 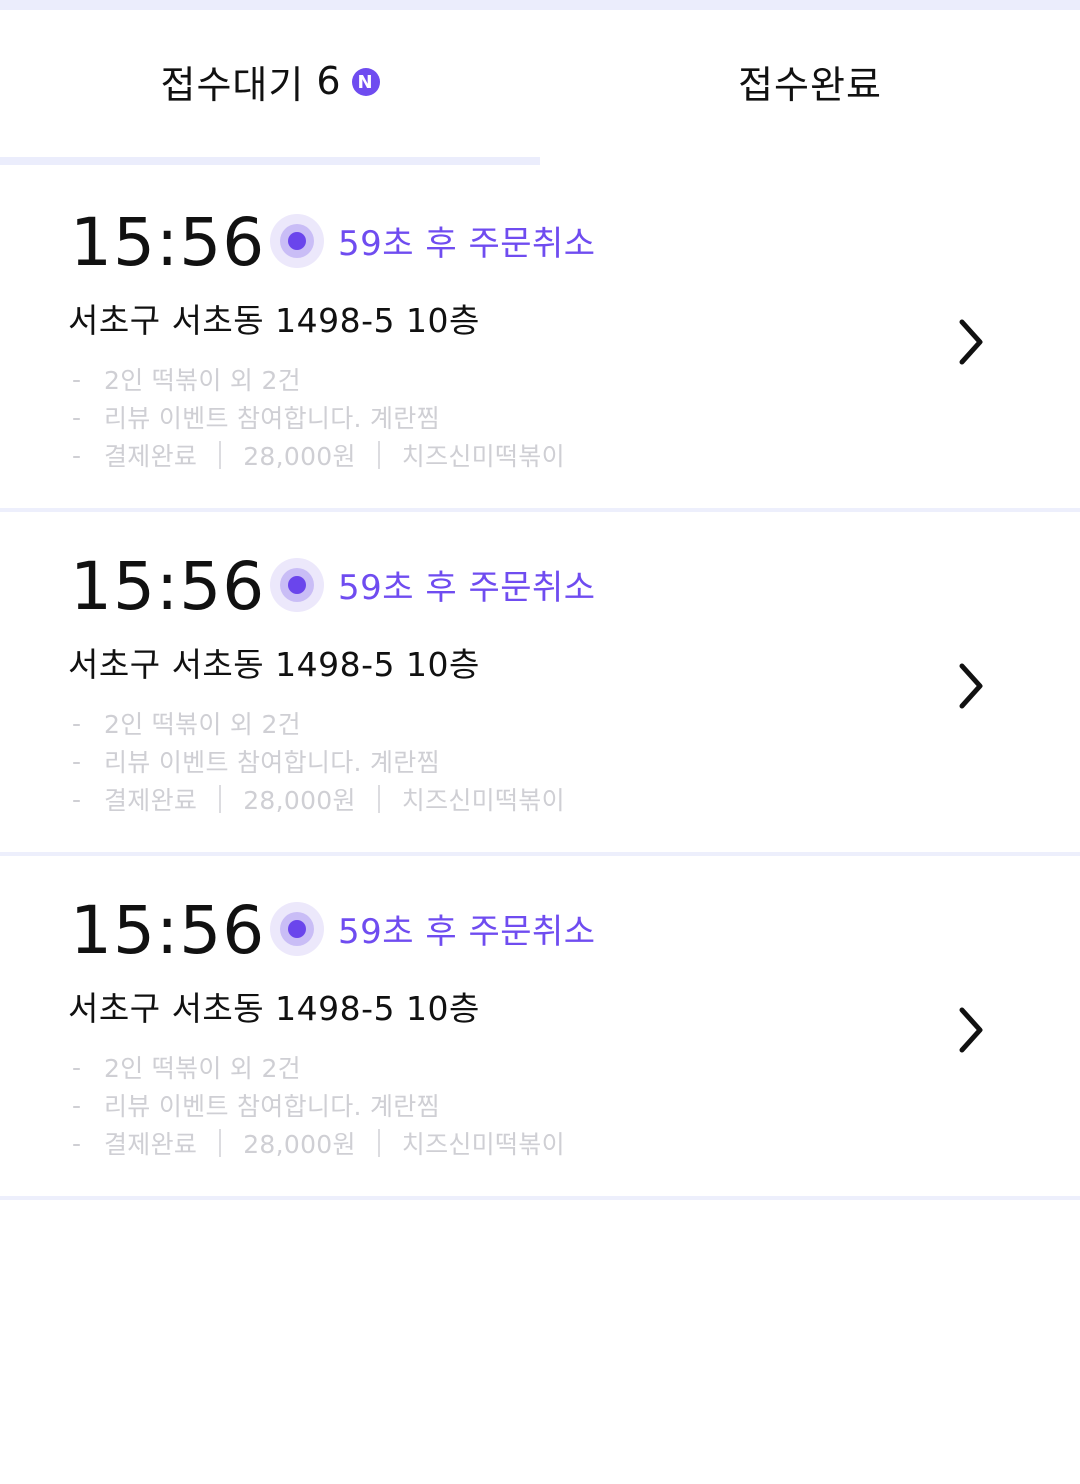 What do you see at coordinates (540, 5) in the screenshot?
I see `top-divider` at bounding box center [540, 5].